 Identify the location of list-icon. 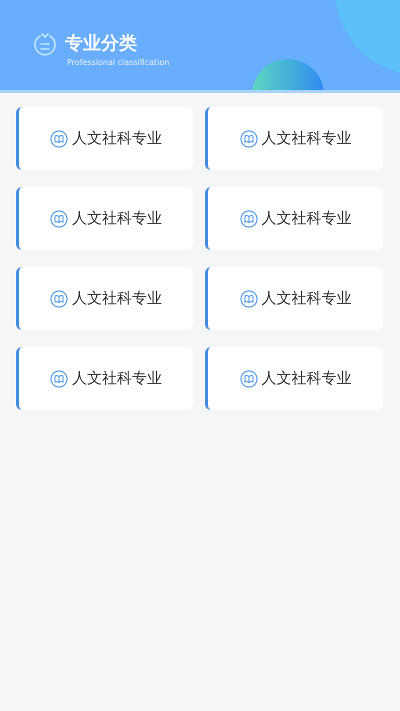
(45, 45).